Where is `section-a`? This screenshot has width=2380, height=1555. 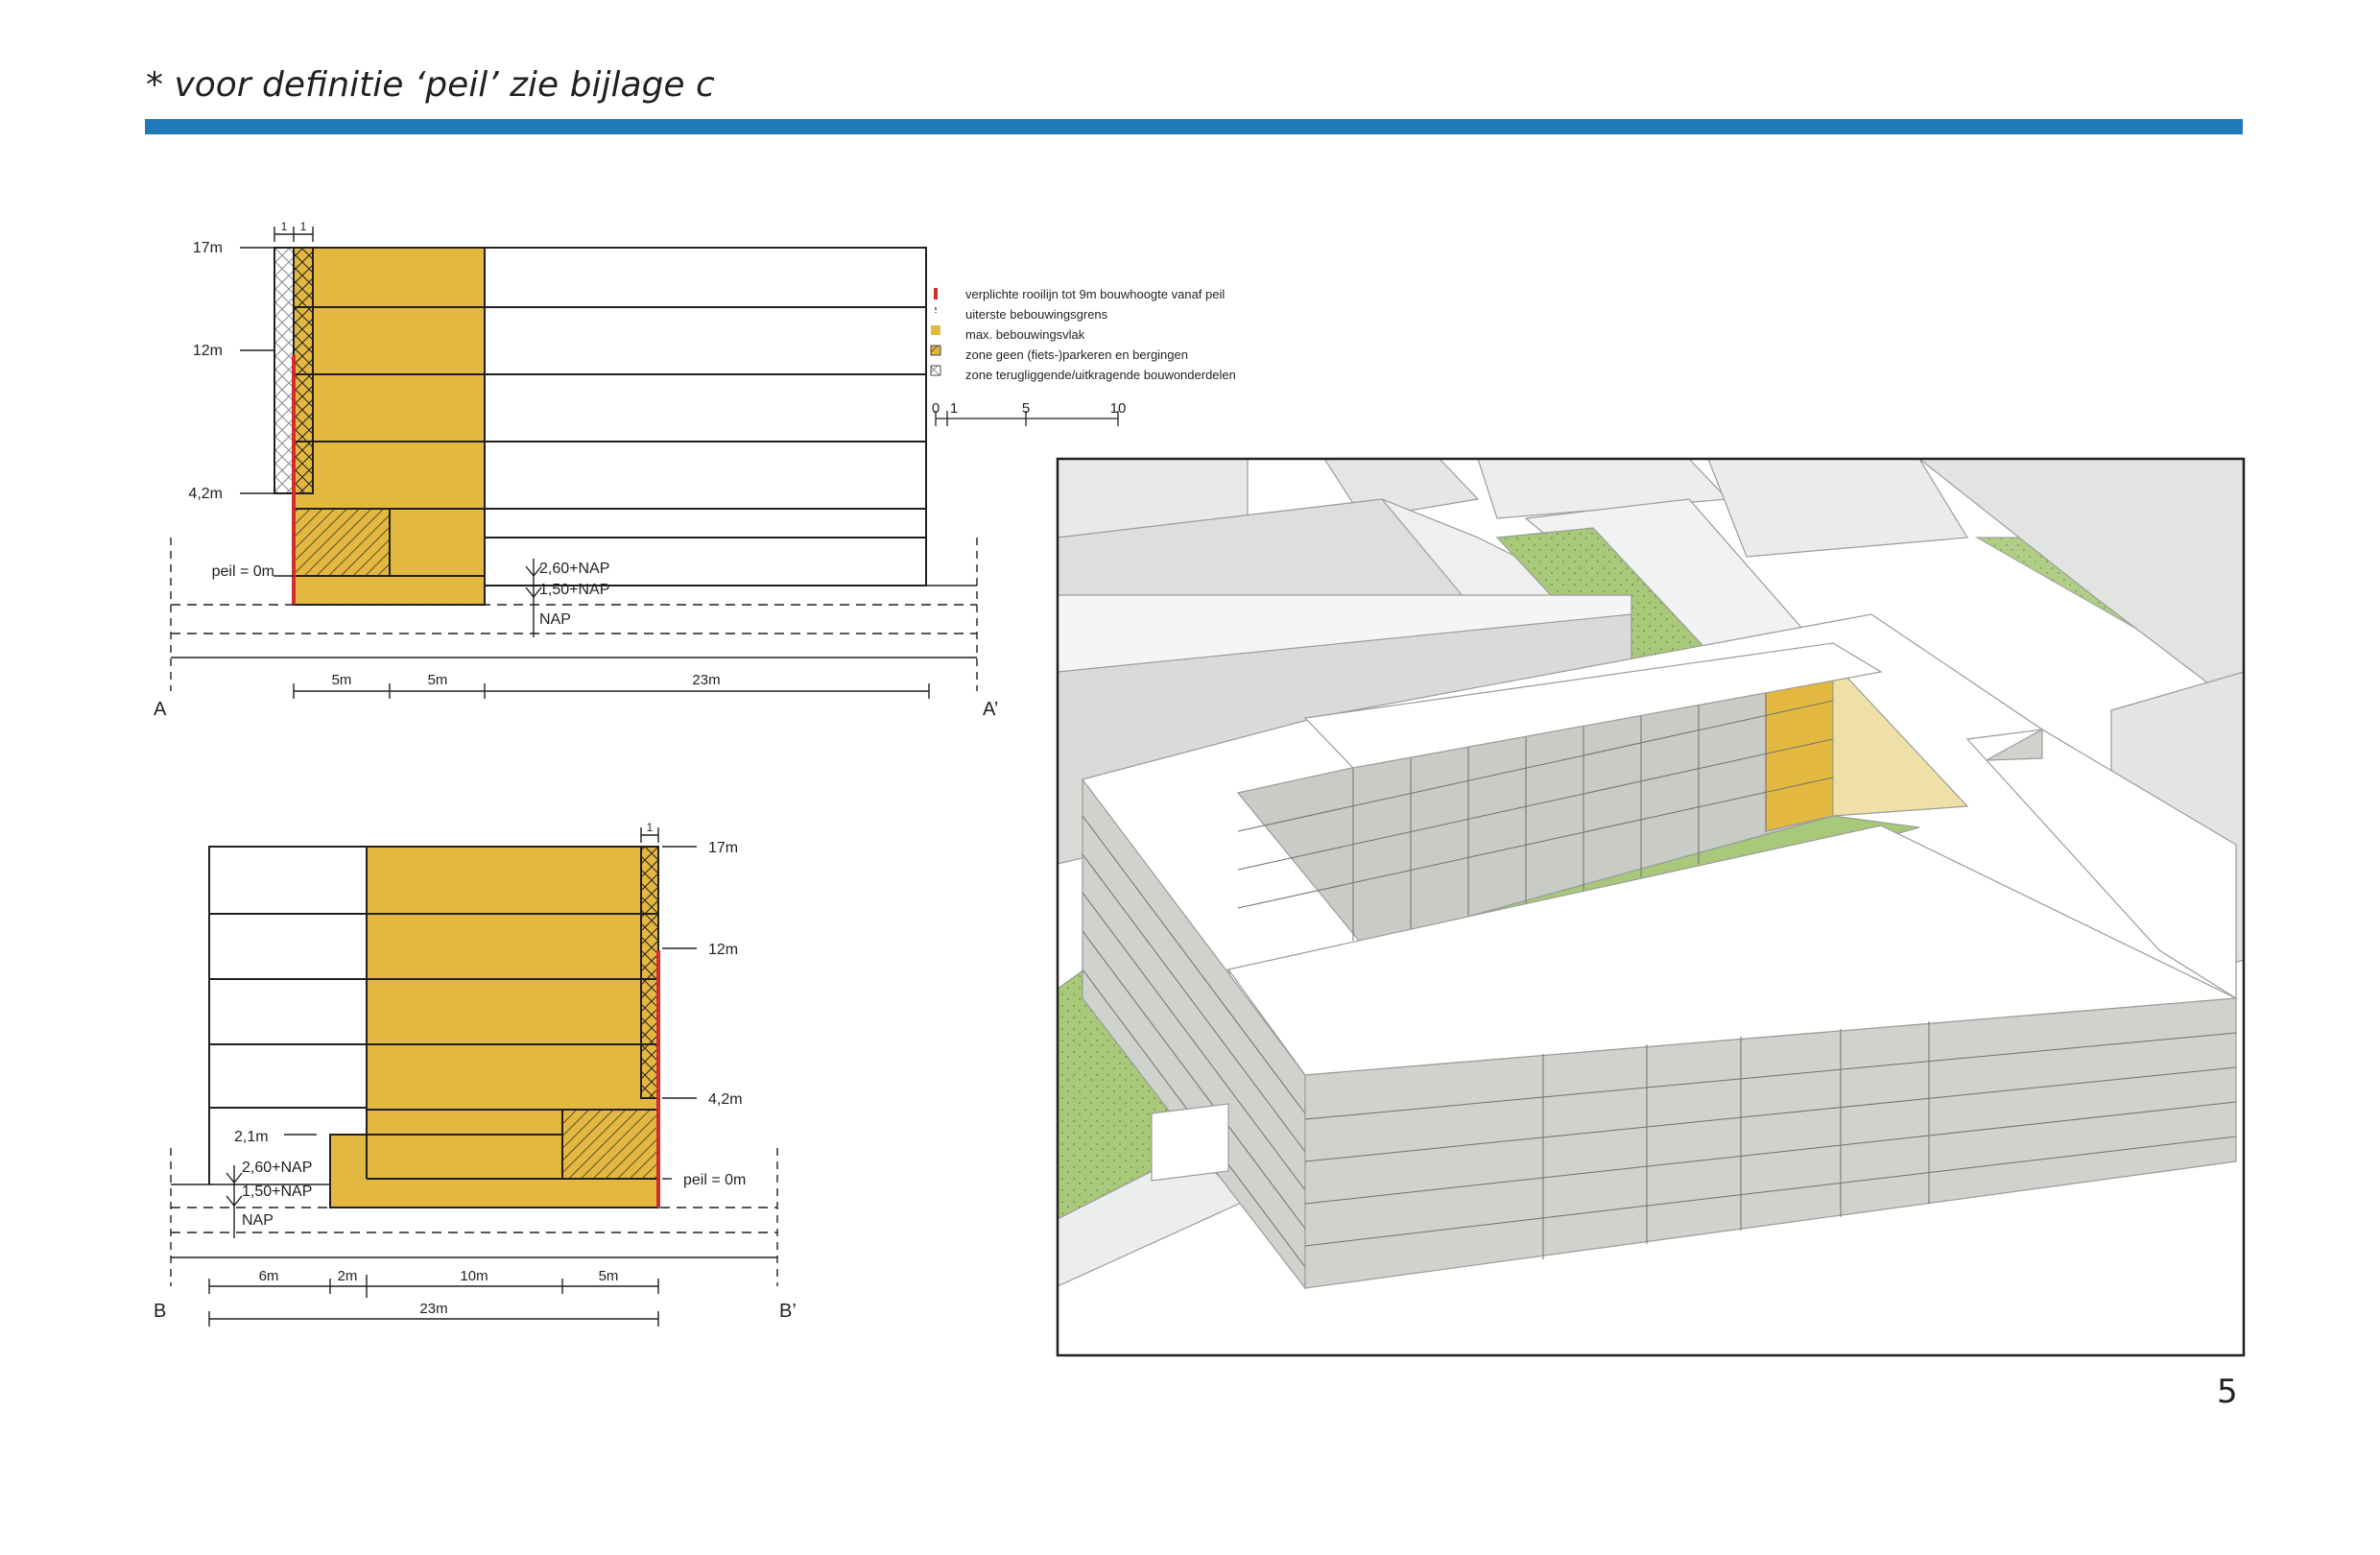 section-a is located at coordinates (574, 463).